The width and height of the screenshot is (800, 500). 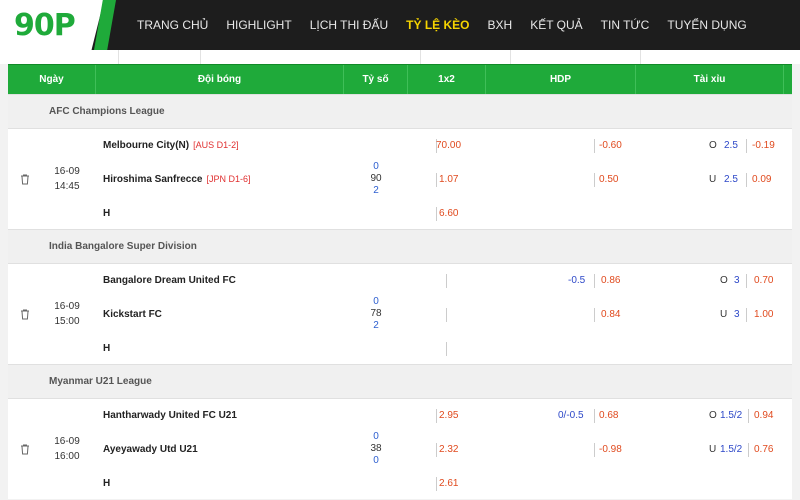 What do you see at coordinates (731, 449) in the screenshot?
I see `ou-line-under: 1.5/2` at bounding box center [731, 449].